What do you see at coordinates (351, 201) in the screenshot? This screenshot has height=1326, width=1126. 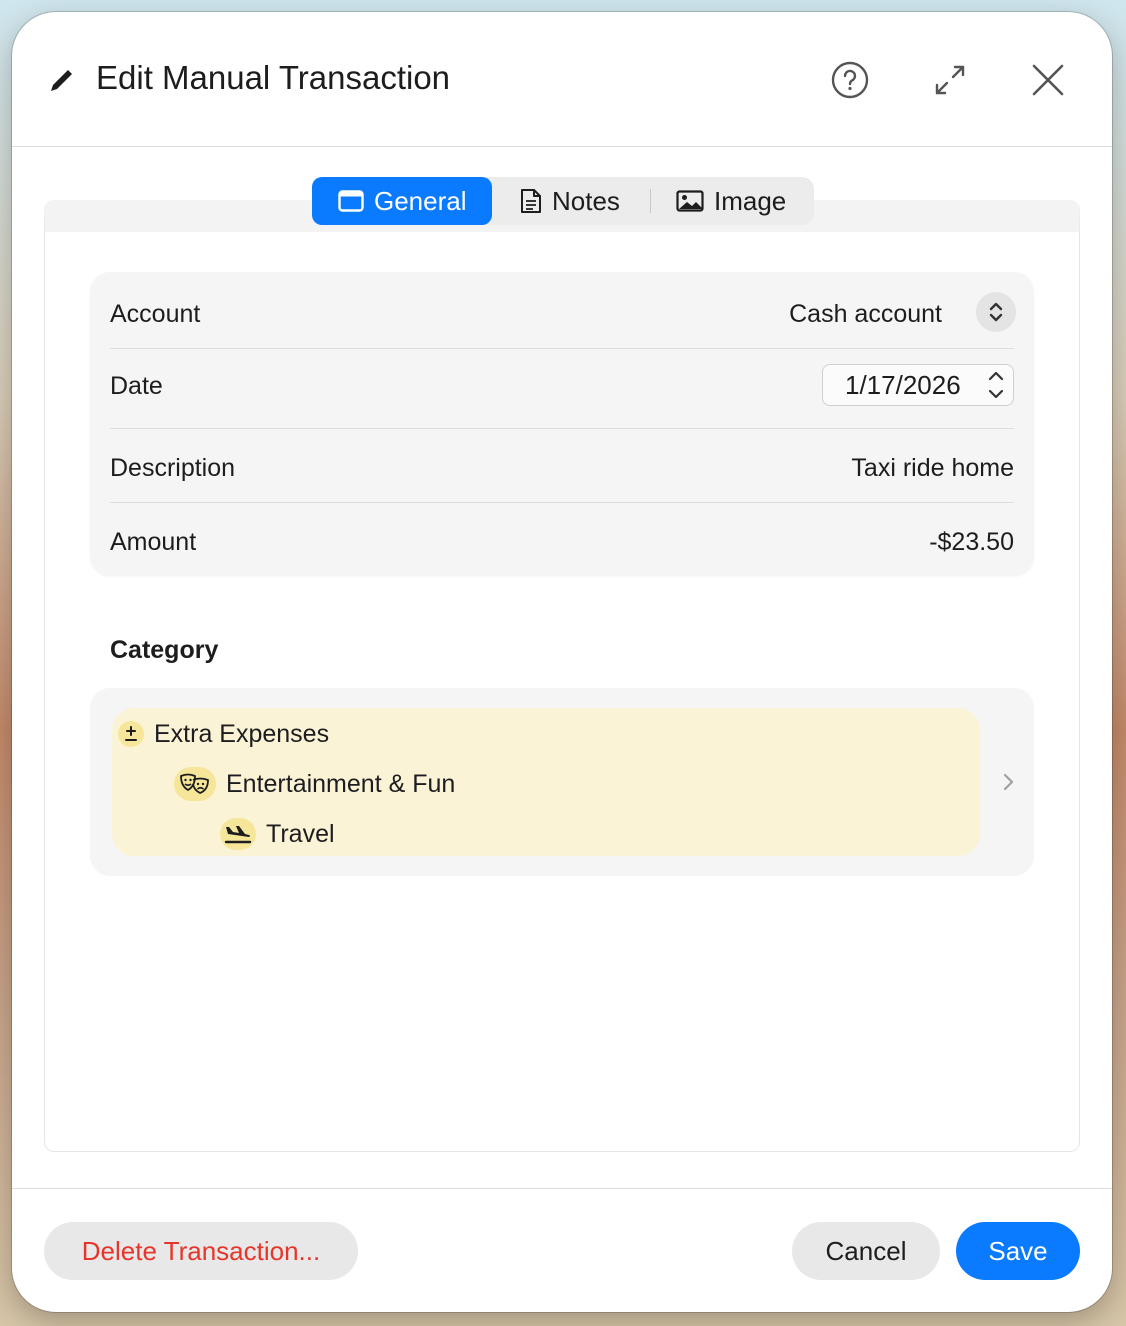 I see `window-icon` at bounding box center [351, 201].